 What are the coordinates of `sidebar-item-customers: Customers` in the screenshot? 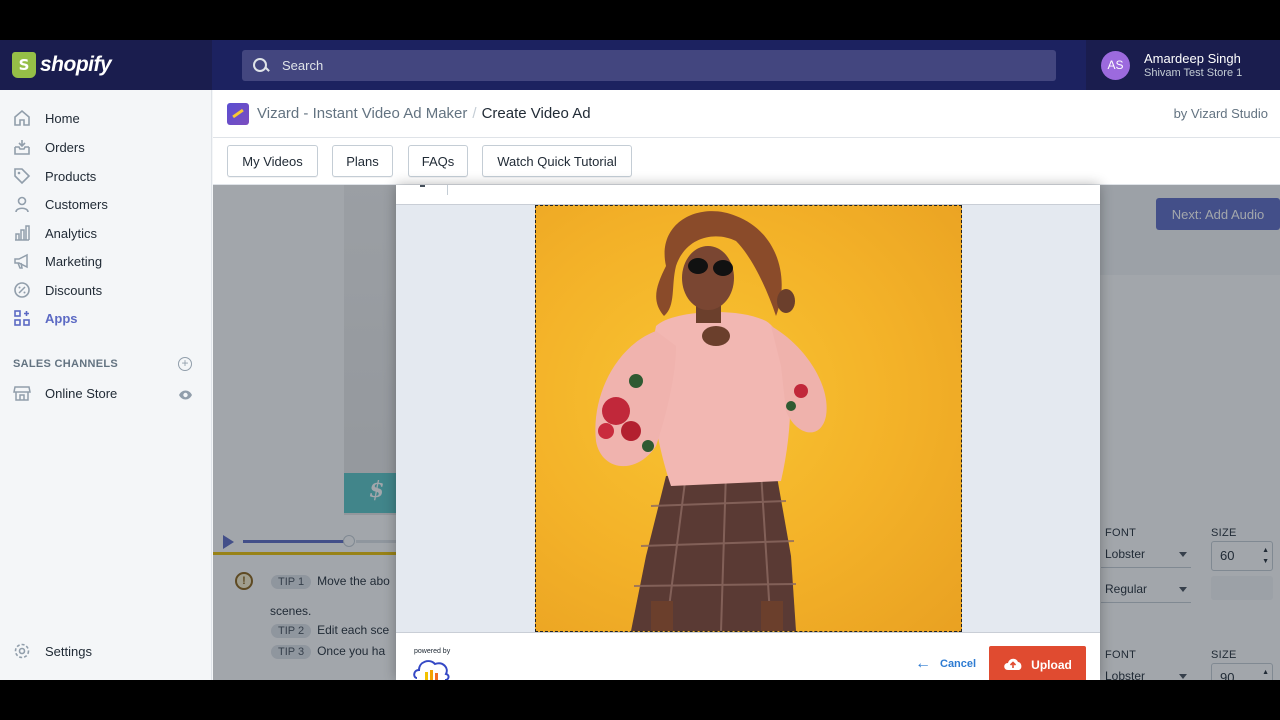 It's located at (106, 204).